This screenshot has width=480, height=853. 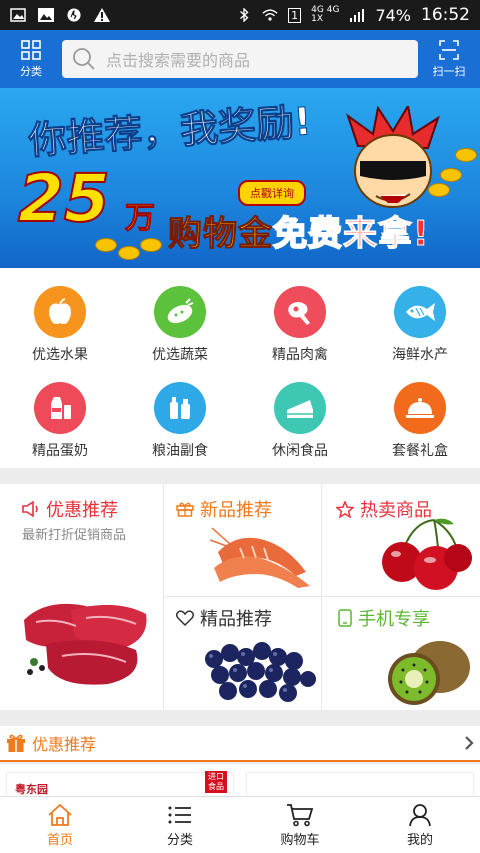 I want to click on battery-level: 74%, so click(x=393, y=15).